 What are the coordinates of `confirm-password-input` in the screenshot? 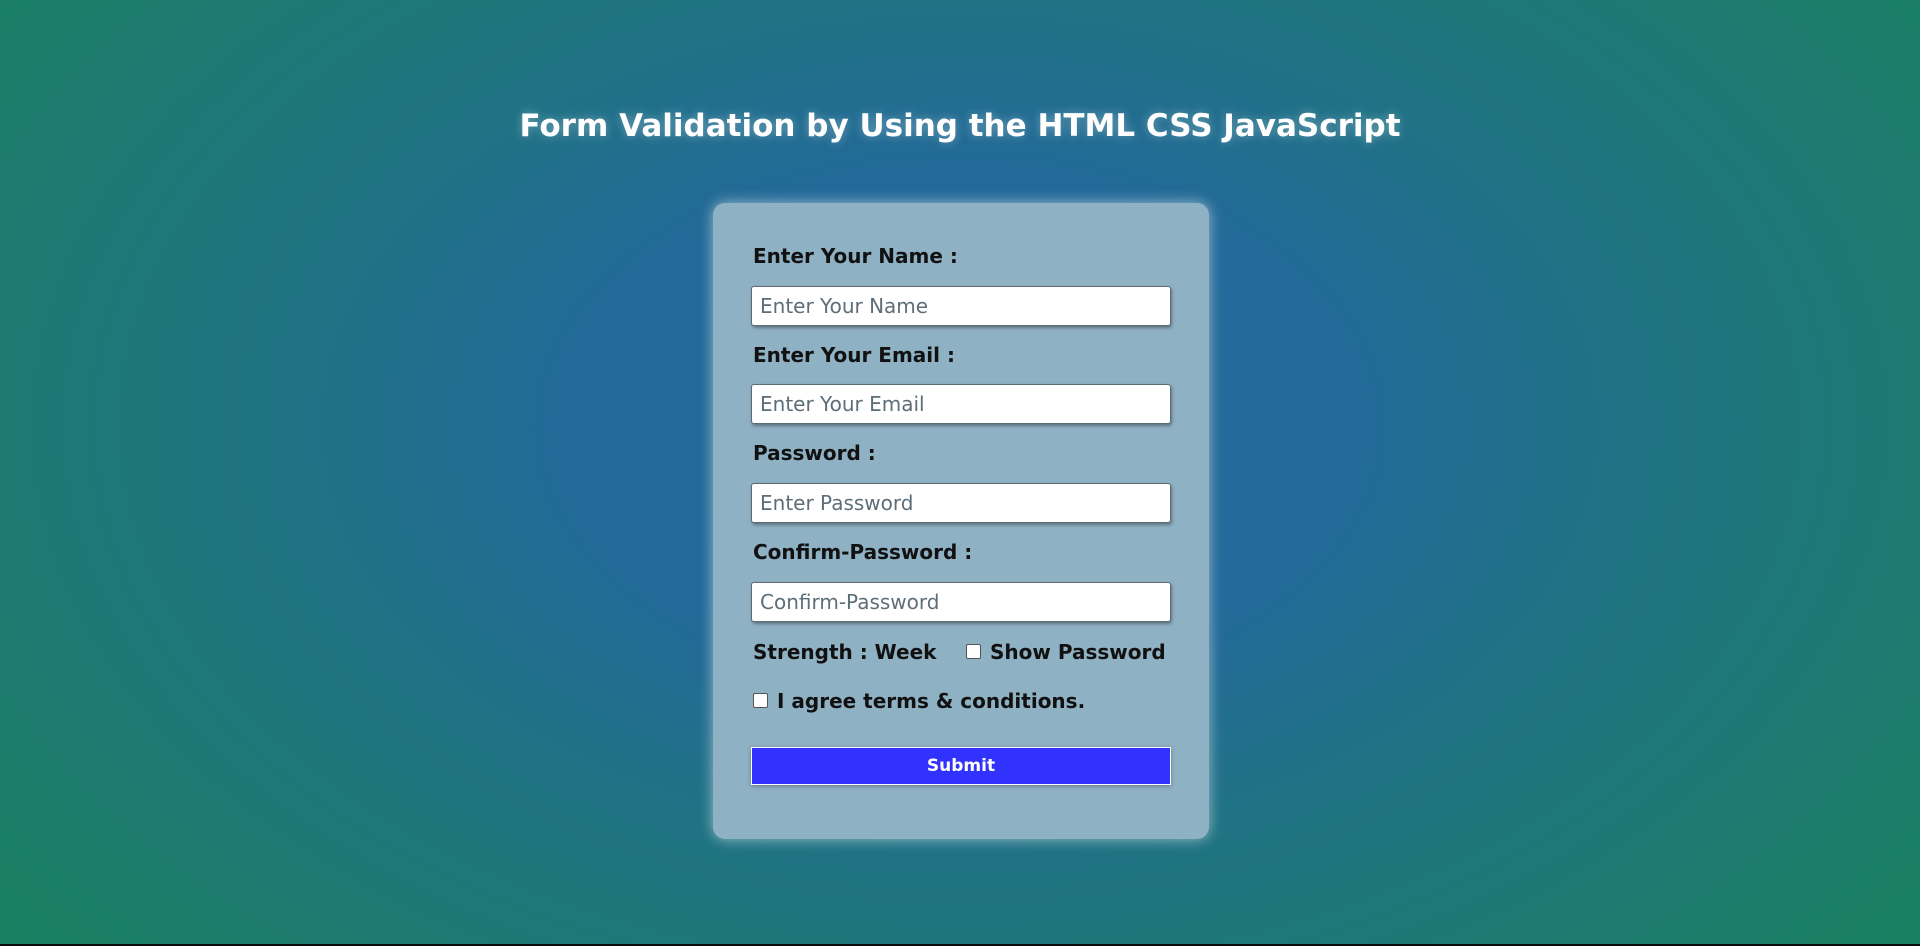 It's located at (961, 602).